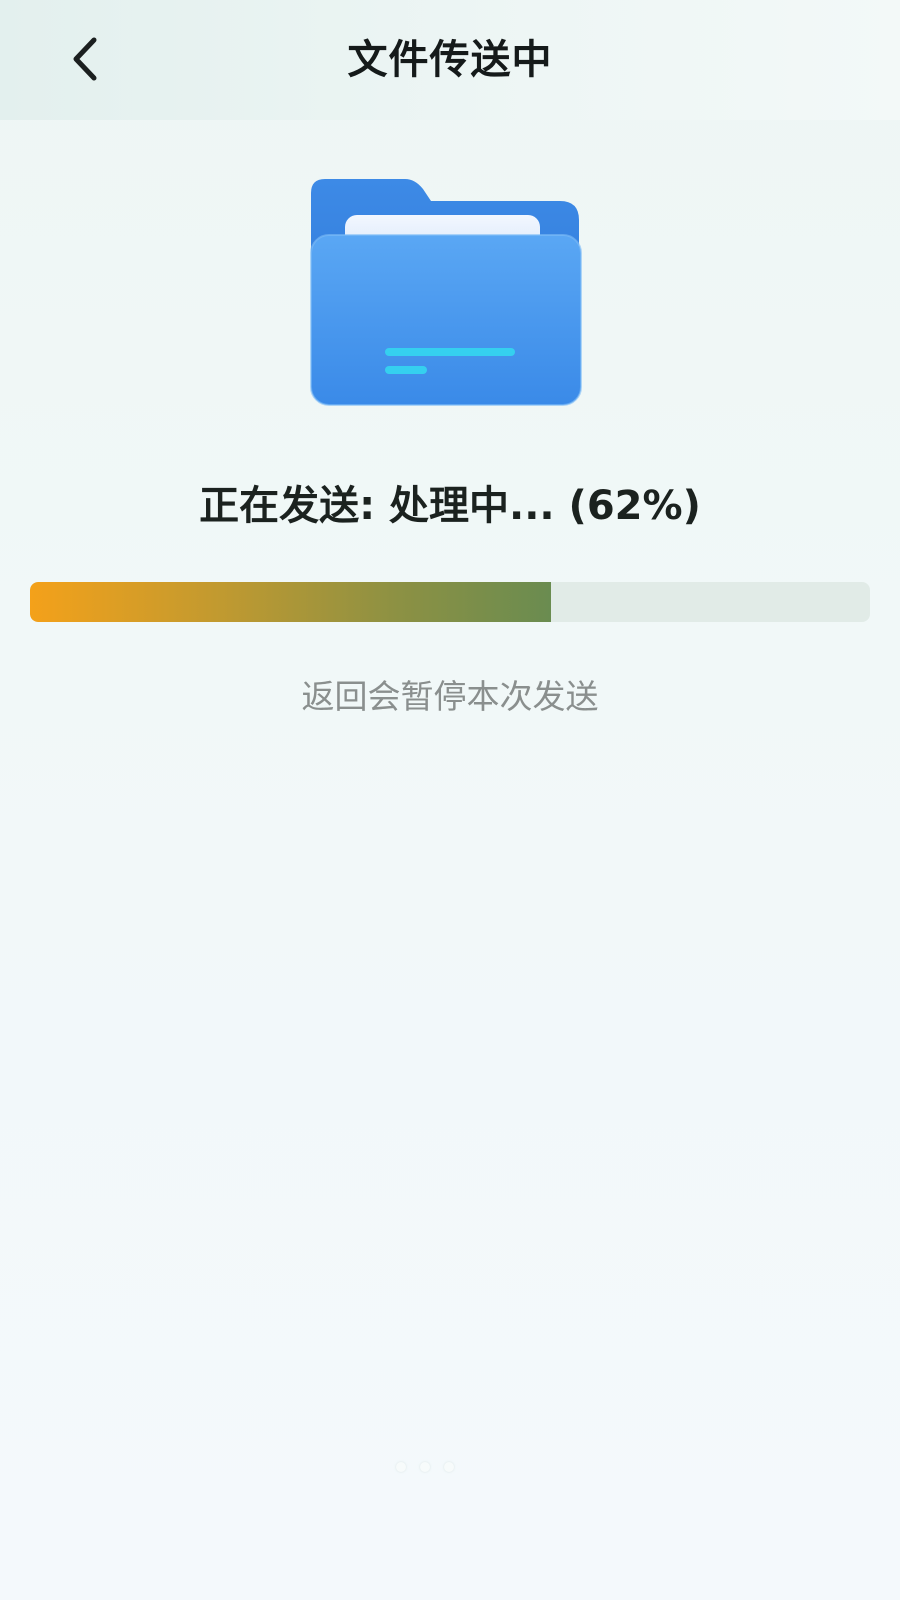 The image size is (900, 1600). What do you see at coordinates (450, 506) in the screenshot?
I see `transfer-status-text: 正在发送: 处理中... (62%)` at bounding box center [450, 506].